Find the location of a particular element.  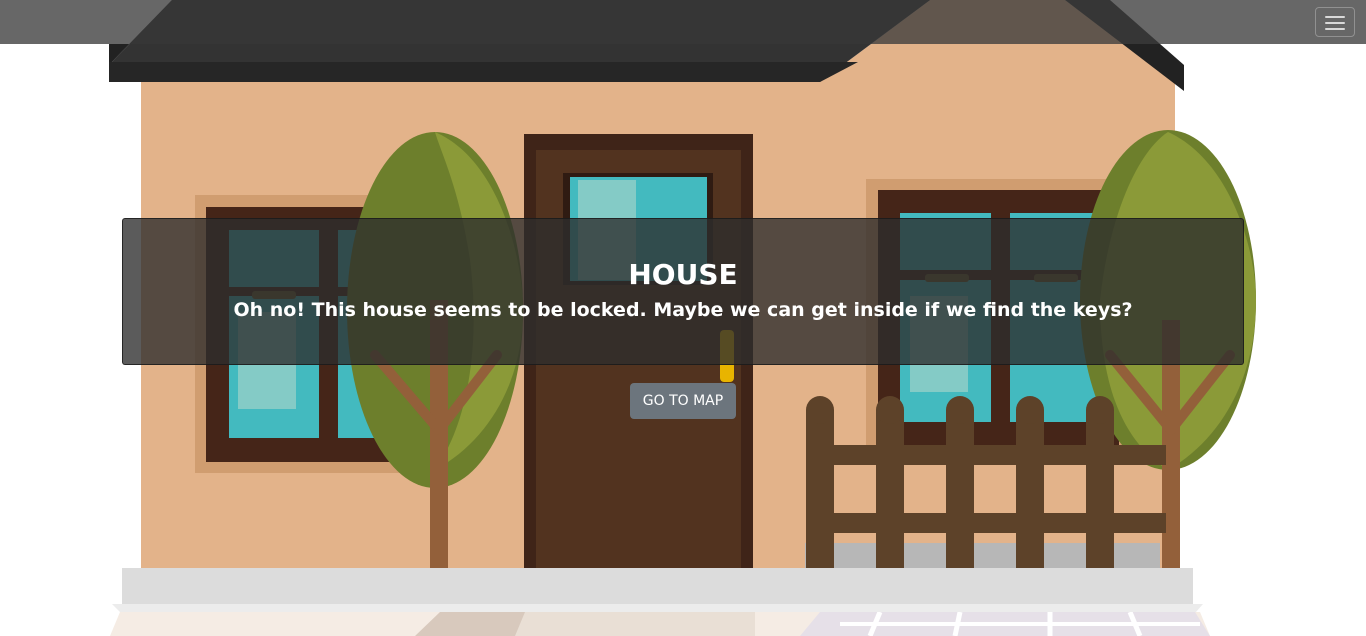

dialog-title: HOUSE is located at coordinates (683, 274).